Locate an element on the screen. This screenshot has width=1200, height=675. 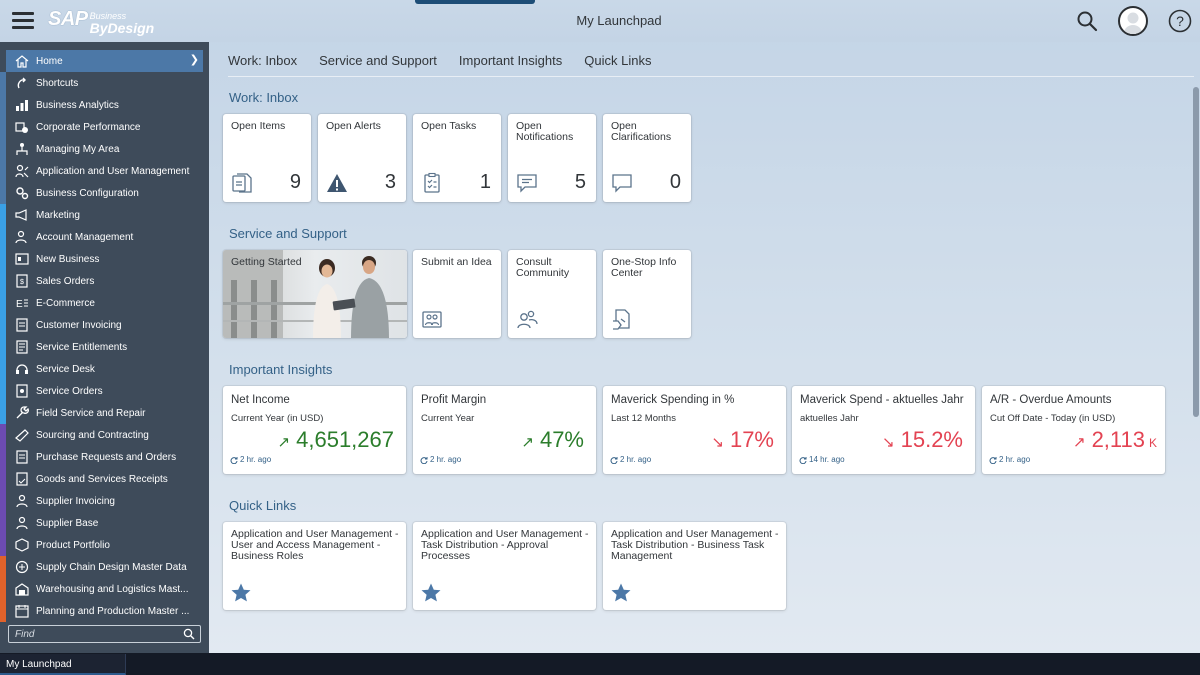
sidebar-item-e-commerce: E E-Commerce is located at coordinates (104, 303).